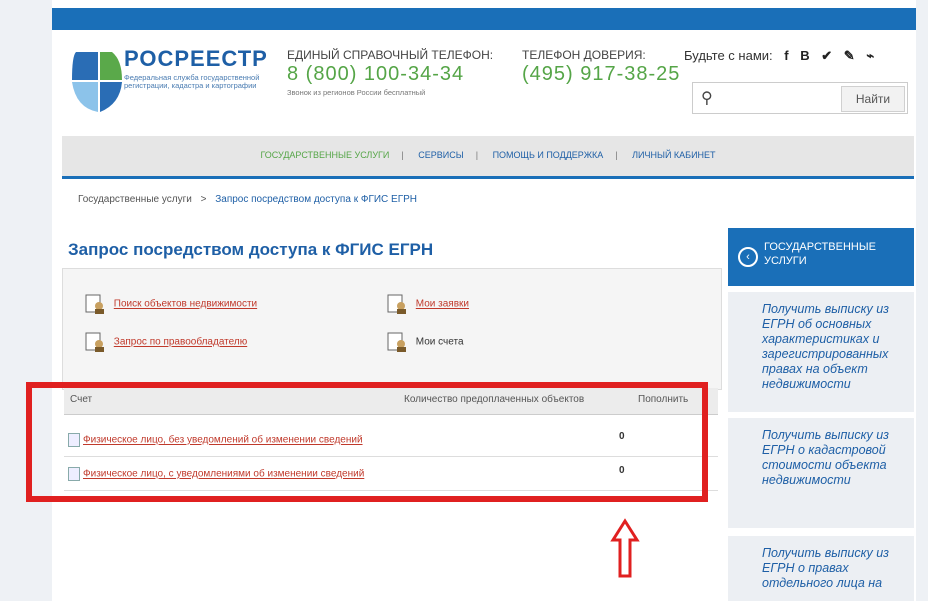 The height and width of the screenshot is (601, 928). I want to click on my-requests-link: Мои заявки, so click(442, 304).